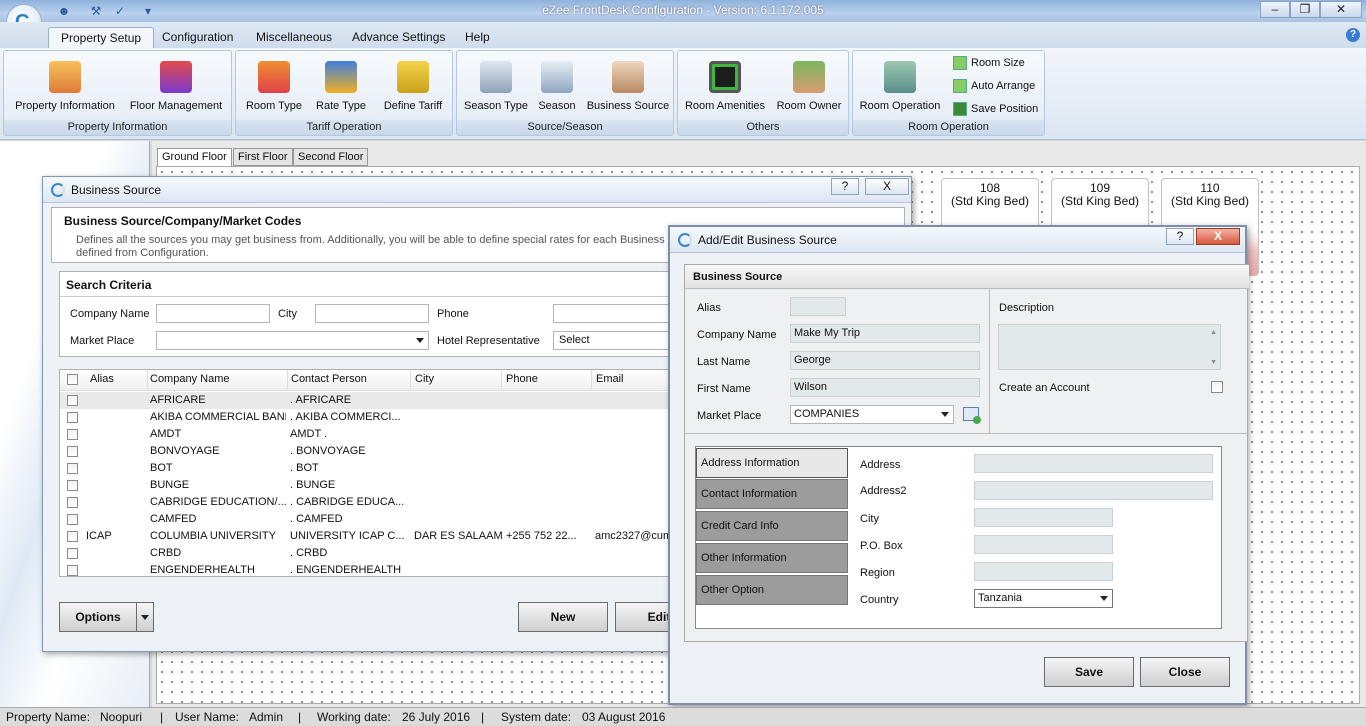  I want to click on chevron-down-icon, so click(945, 414).